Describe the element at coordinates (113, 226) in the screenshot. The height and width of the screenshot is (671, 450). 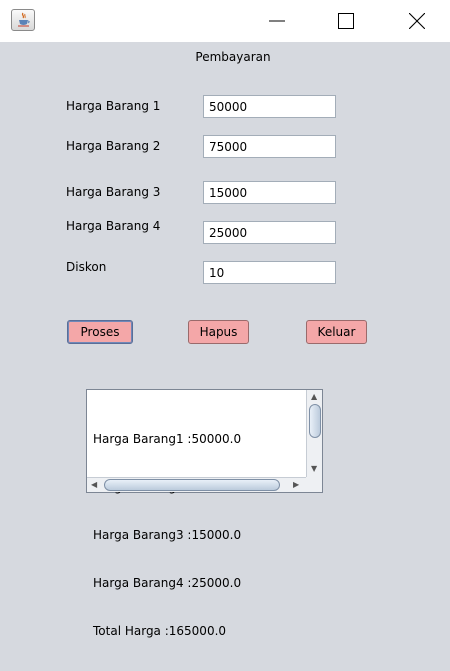
I see `harga-barang-4-label: Harga Barang 4` at that location.